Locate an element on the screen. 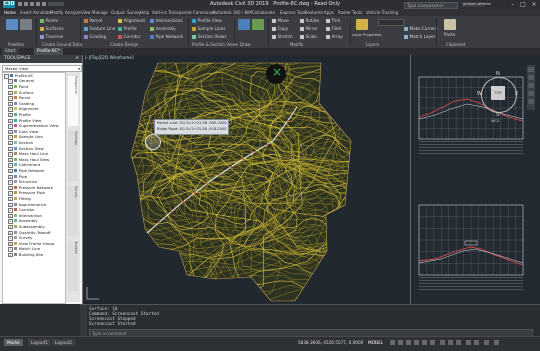  isolate-icon is located at coordinates (468, 342).